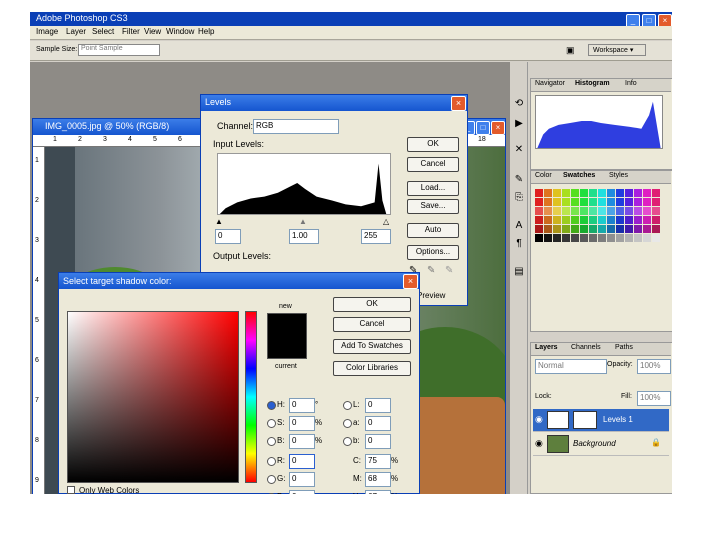 Image resolution: width=720 pixels, height=540 pixels. I want to click on input-shadow-field: 0, so click(228, 236).